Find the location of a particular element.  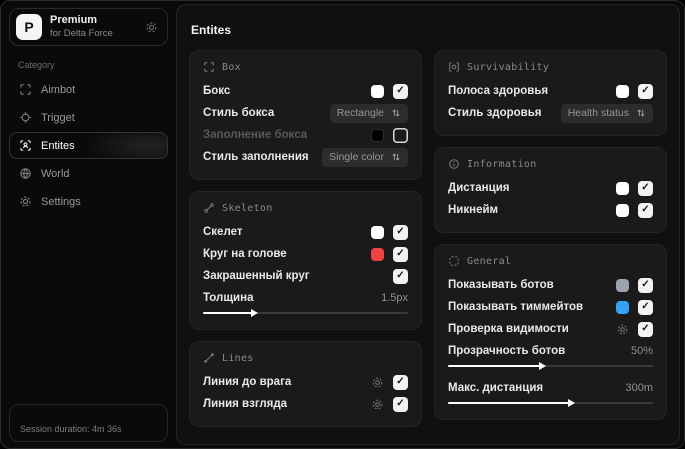

fill-style-dropdown: Single color is located at coordinates (365, 157).